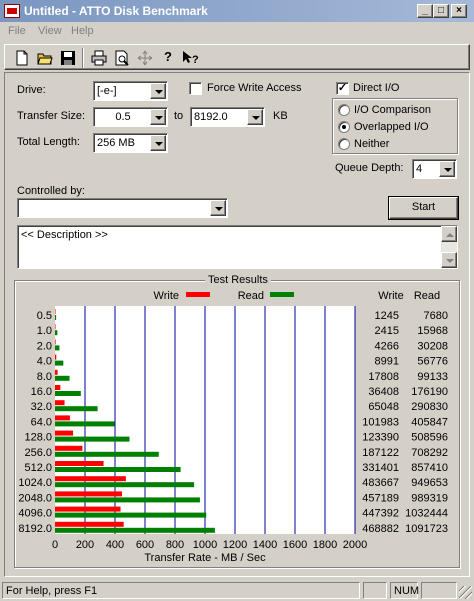 This screenshot has width=474, height=601. Describe the element at coordinates (254, 88) in the screenshot. I see `force-write-label: Force Write Access` at that location.